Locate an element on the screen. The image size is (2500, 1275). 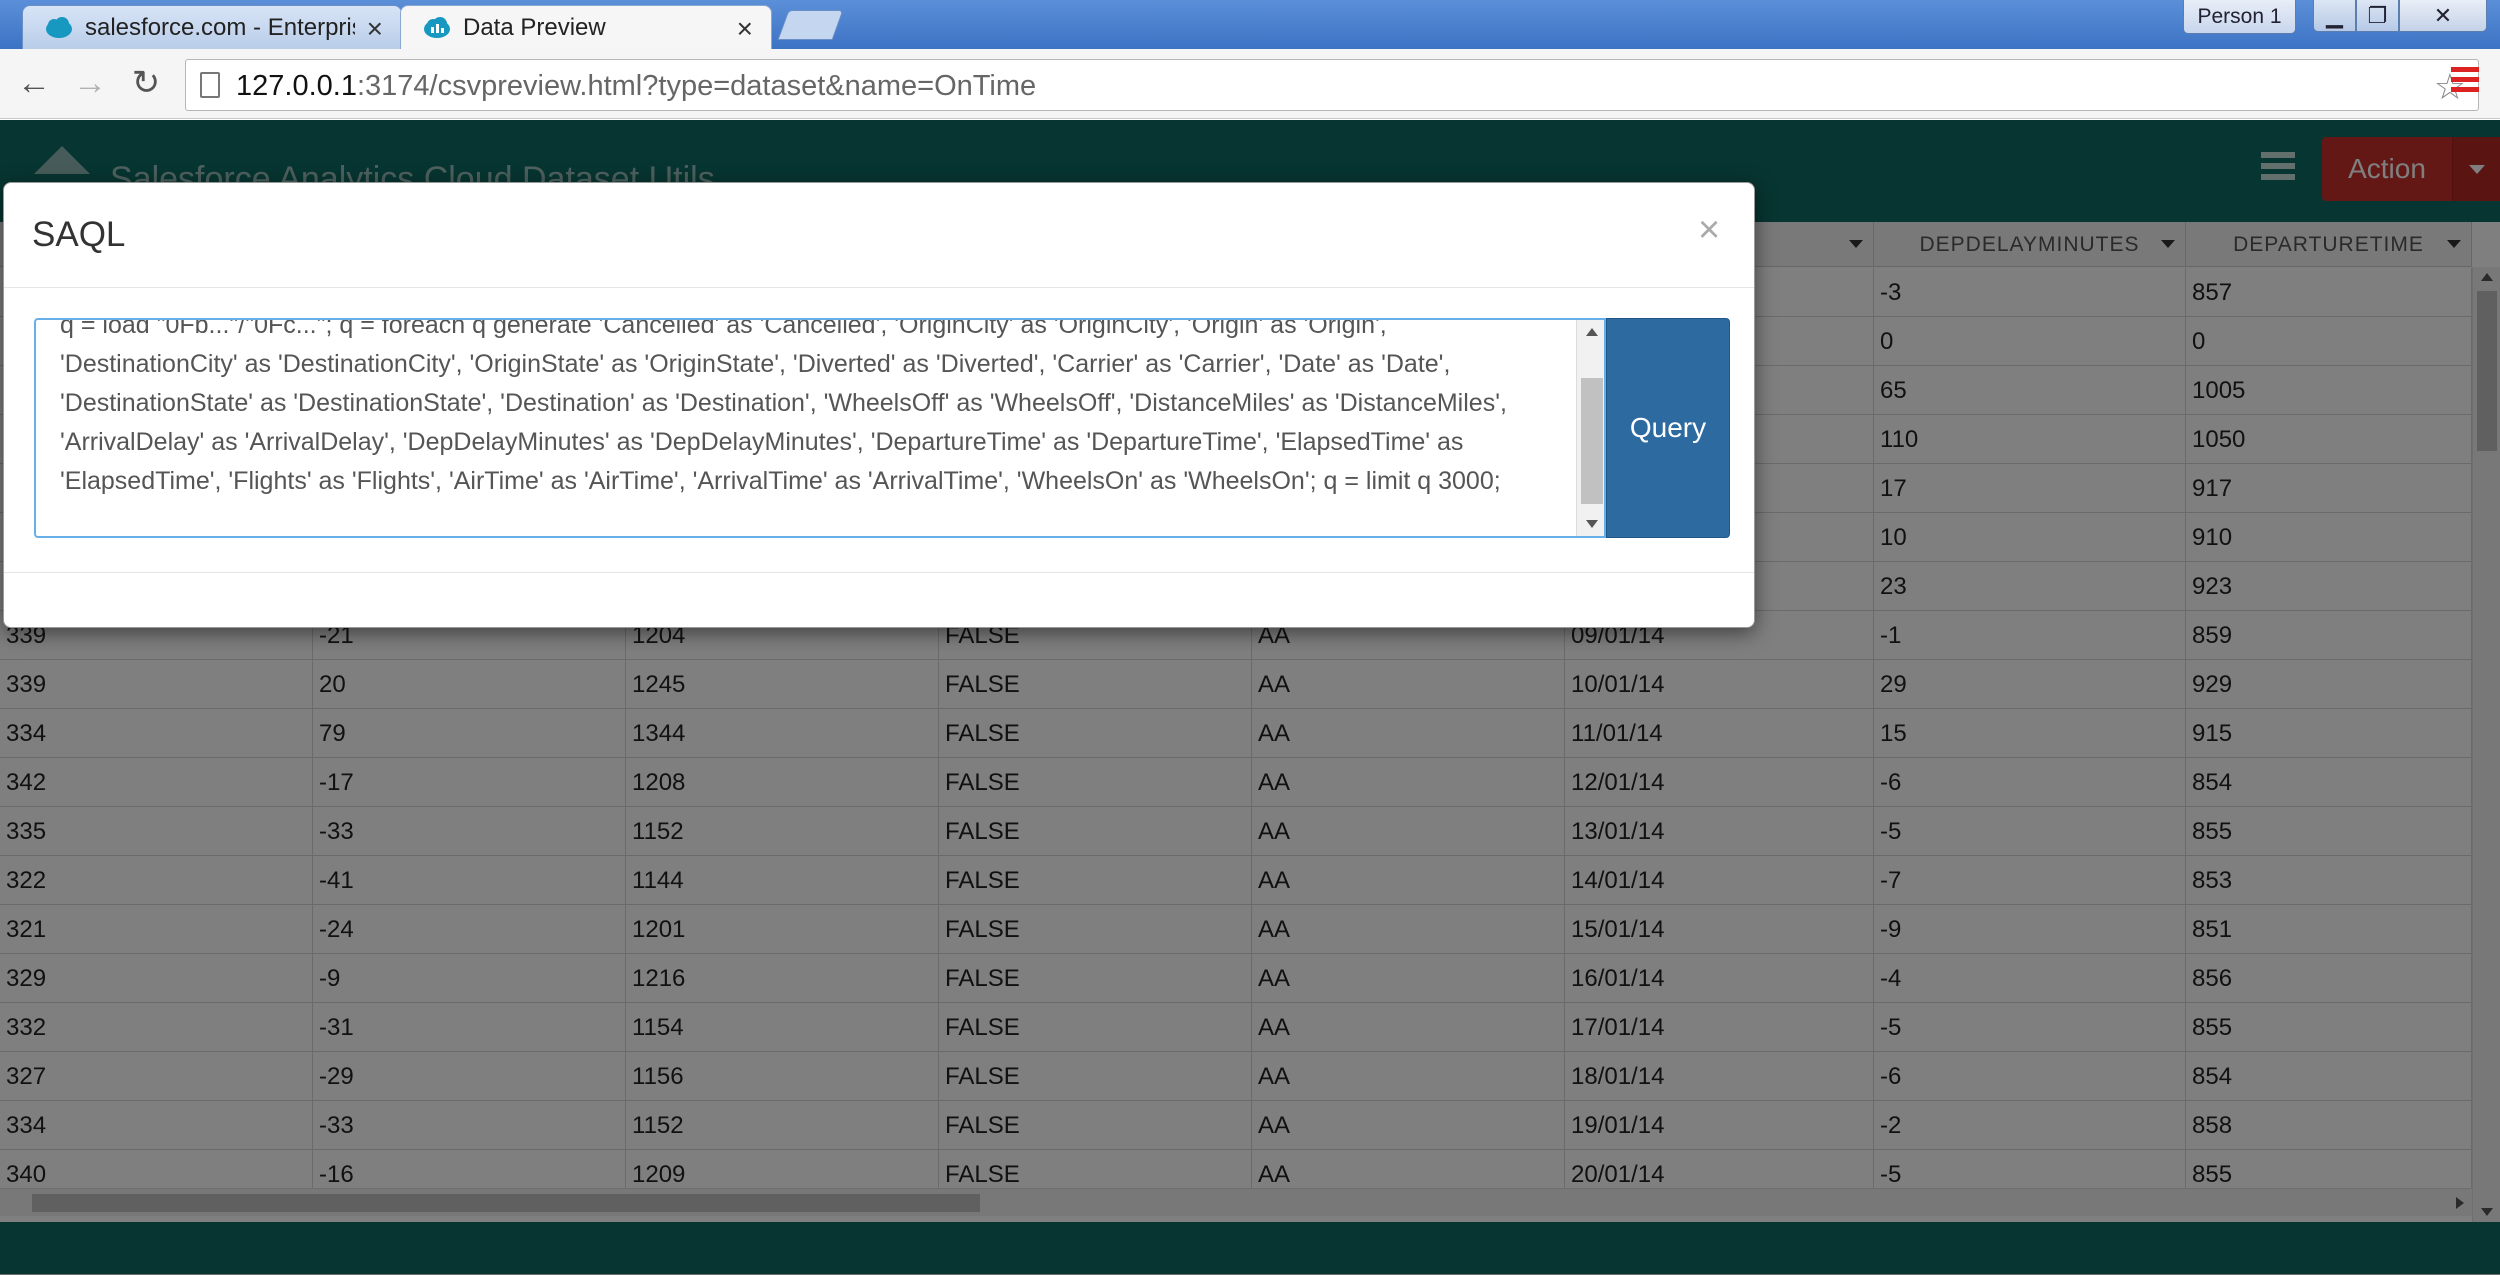
forward-arrow-icon: → is located at coordinates (90, 83).